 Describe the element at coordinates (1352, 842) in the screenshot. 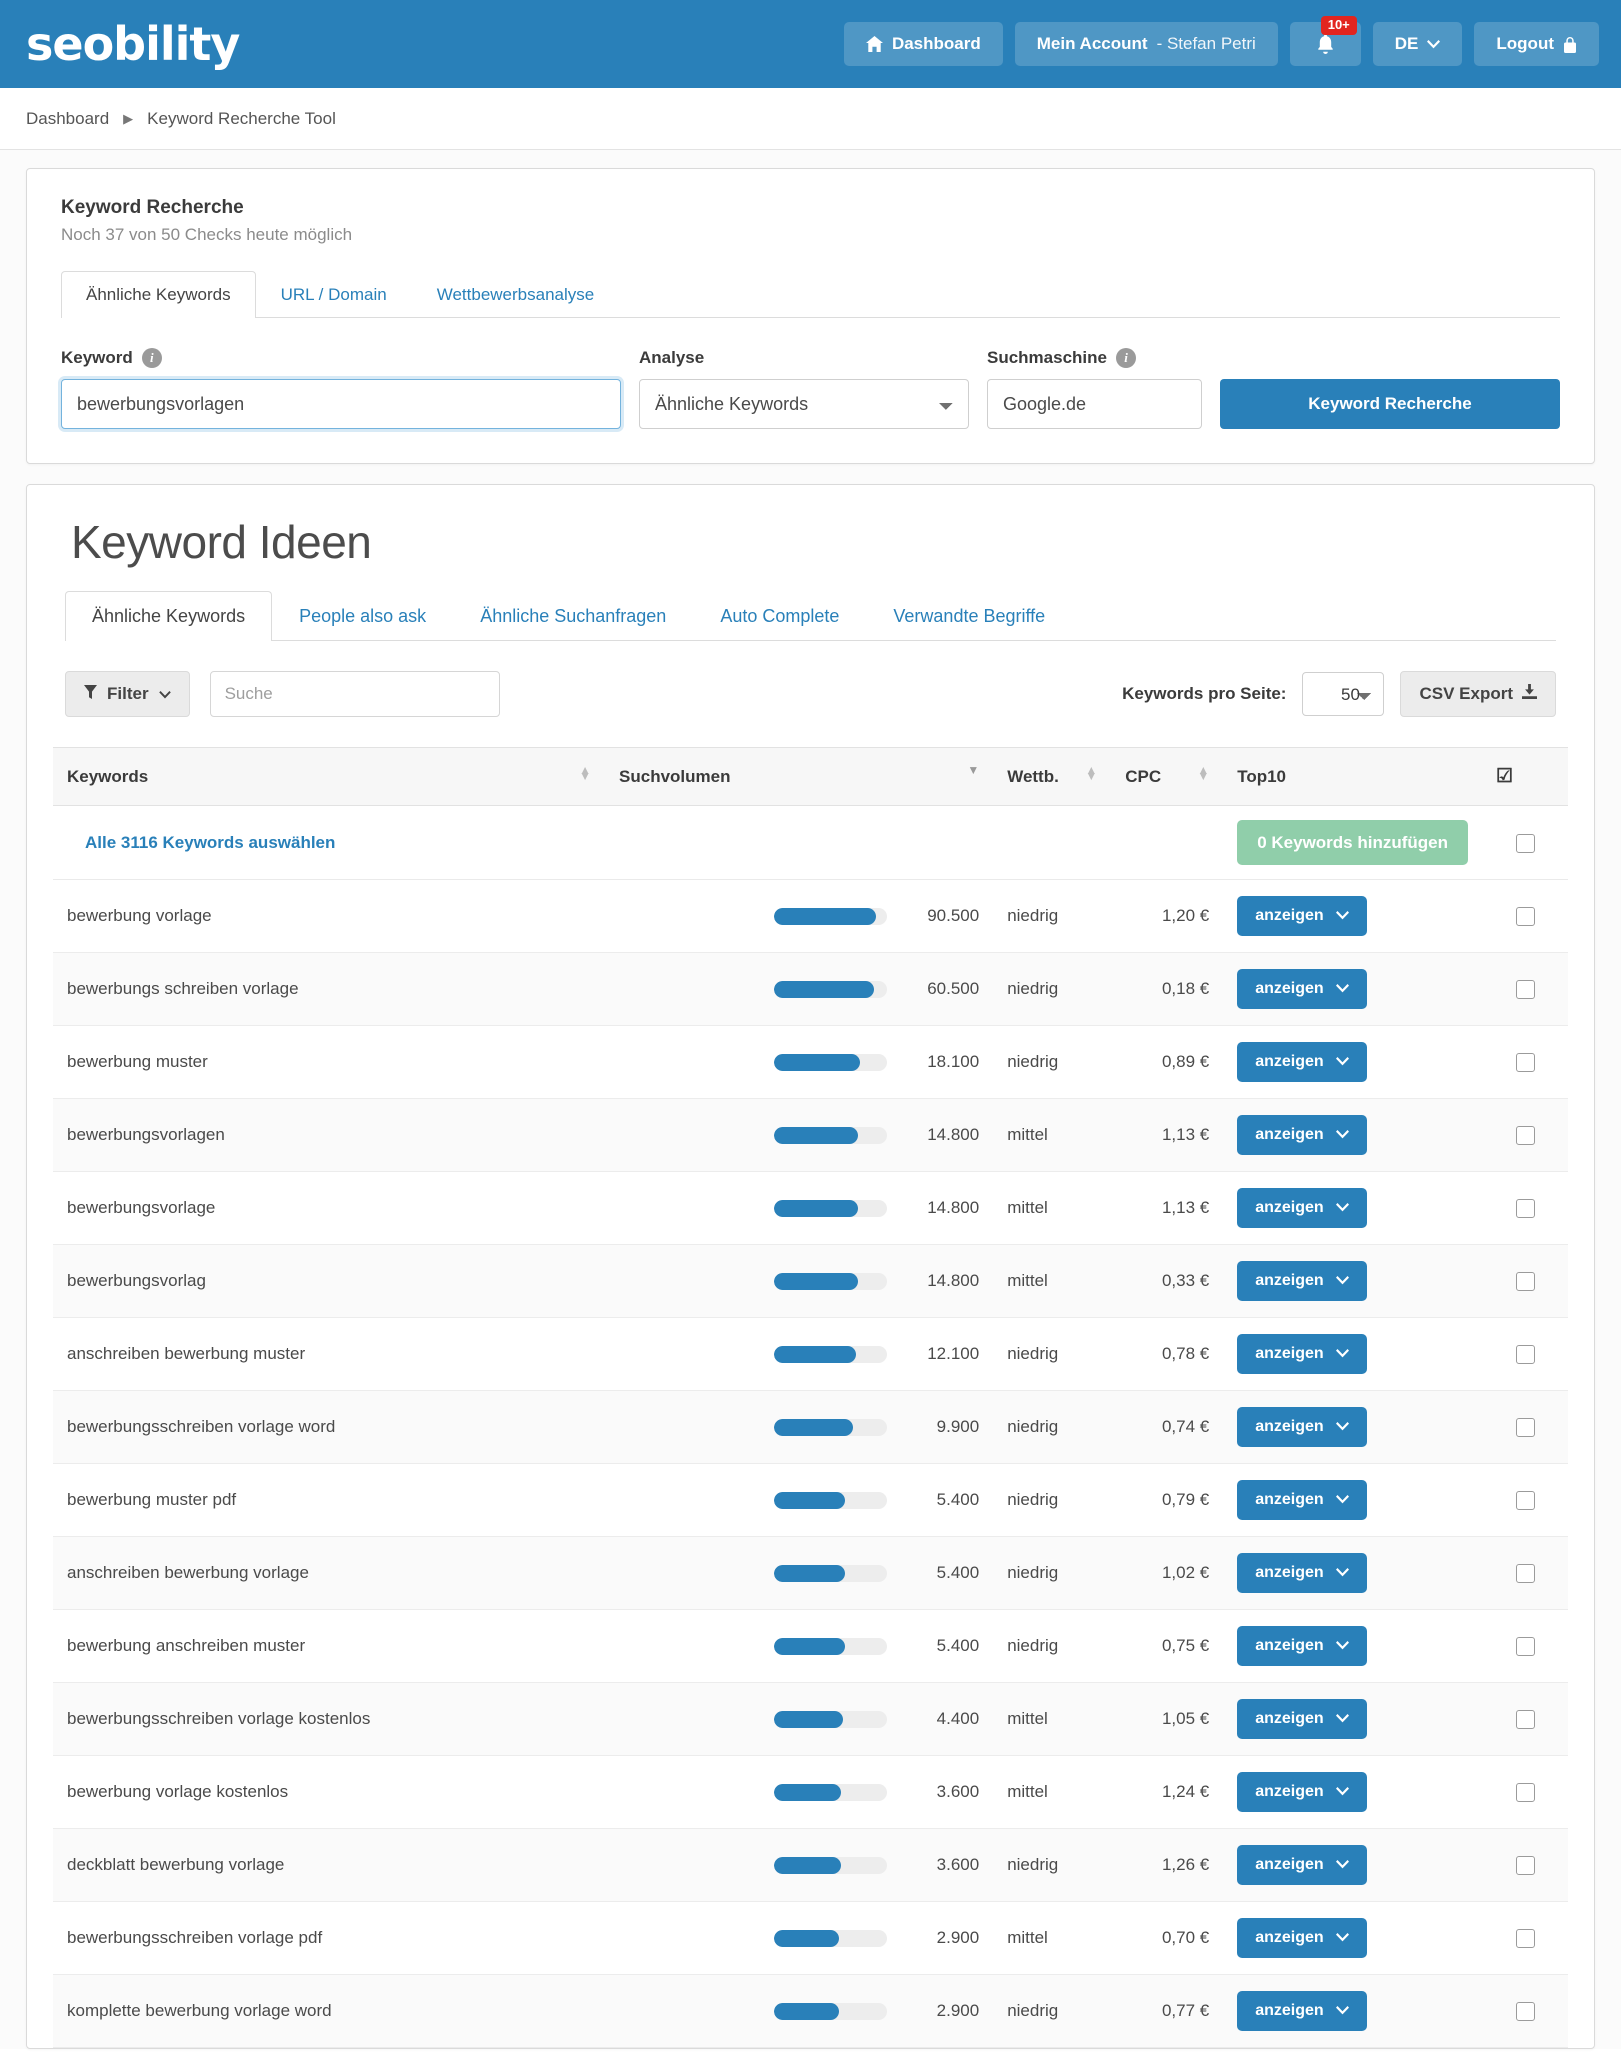

I see `add-keywords-button: 0 Keywords hinzufügen` at that location.